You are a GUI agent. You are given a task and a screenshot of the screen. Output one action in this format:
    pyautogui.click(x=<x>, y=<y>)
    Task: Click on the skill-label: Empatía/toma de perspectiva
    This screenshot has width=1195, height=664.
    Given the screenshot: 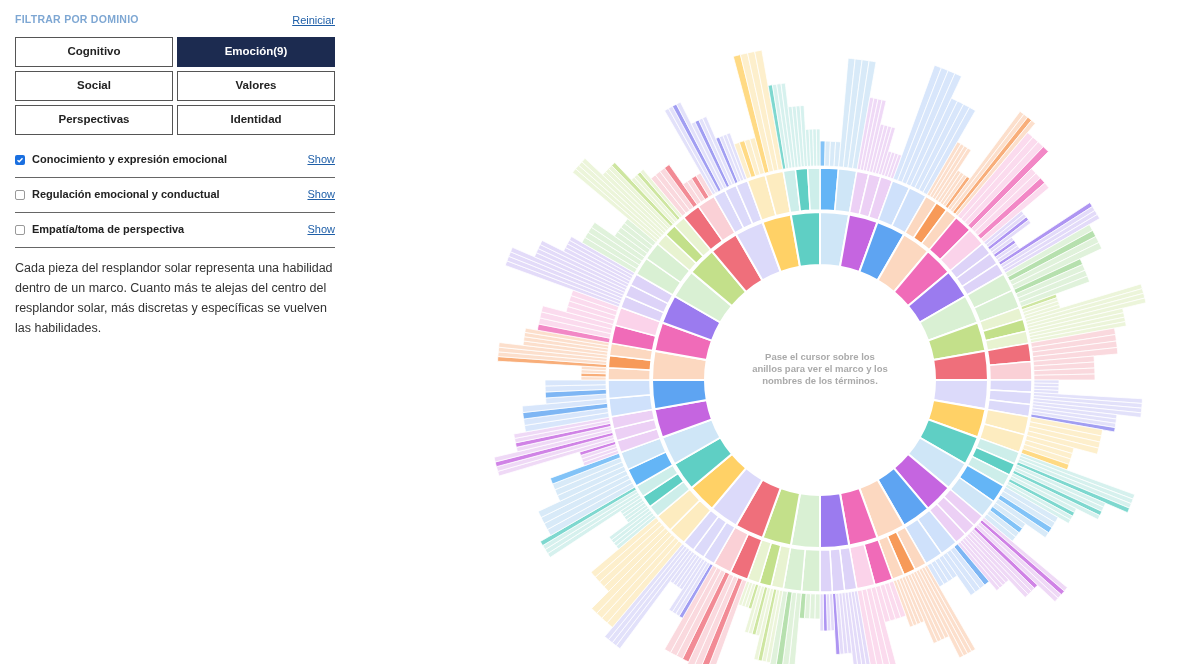 What is the action you would take?
    pyautogui.click(x=109, y=230)
    